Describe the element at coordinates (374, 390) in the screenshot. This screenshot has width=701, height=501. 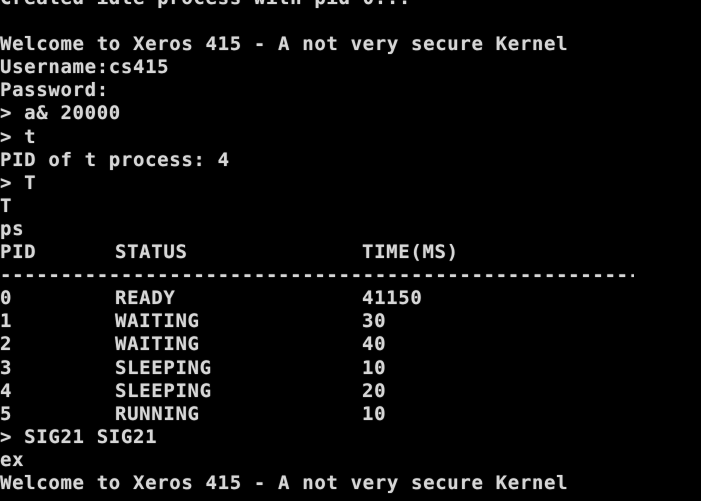
I see `table-cell-time: 20` at that location.